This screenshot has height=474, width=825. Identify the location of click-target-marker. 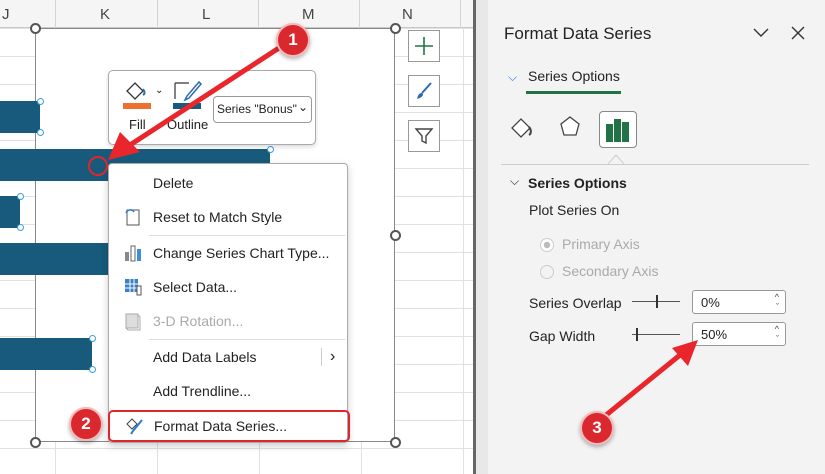
(98, 166).